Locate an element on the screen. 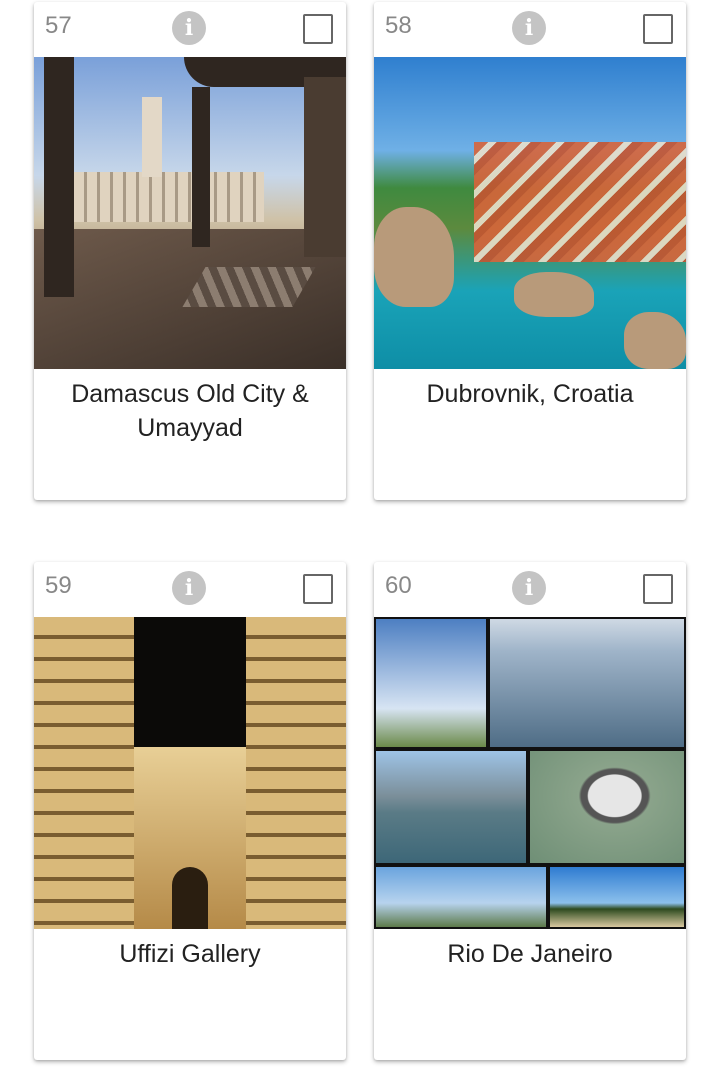 This screenshot has width=720, height=1074. gallery-right-wing is located at coordinates (296, 773).